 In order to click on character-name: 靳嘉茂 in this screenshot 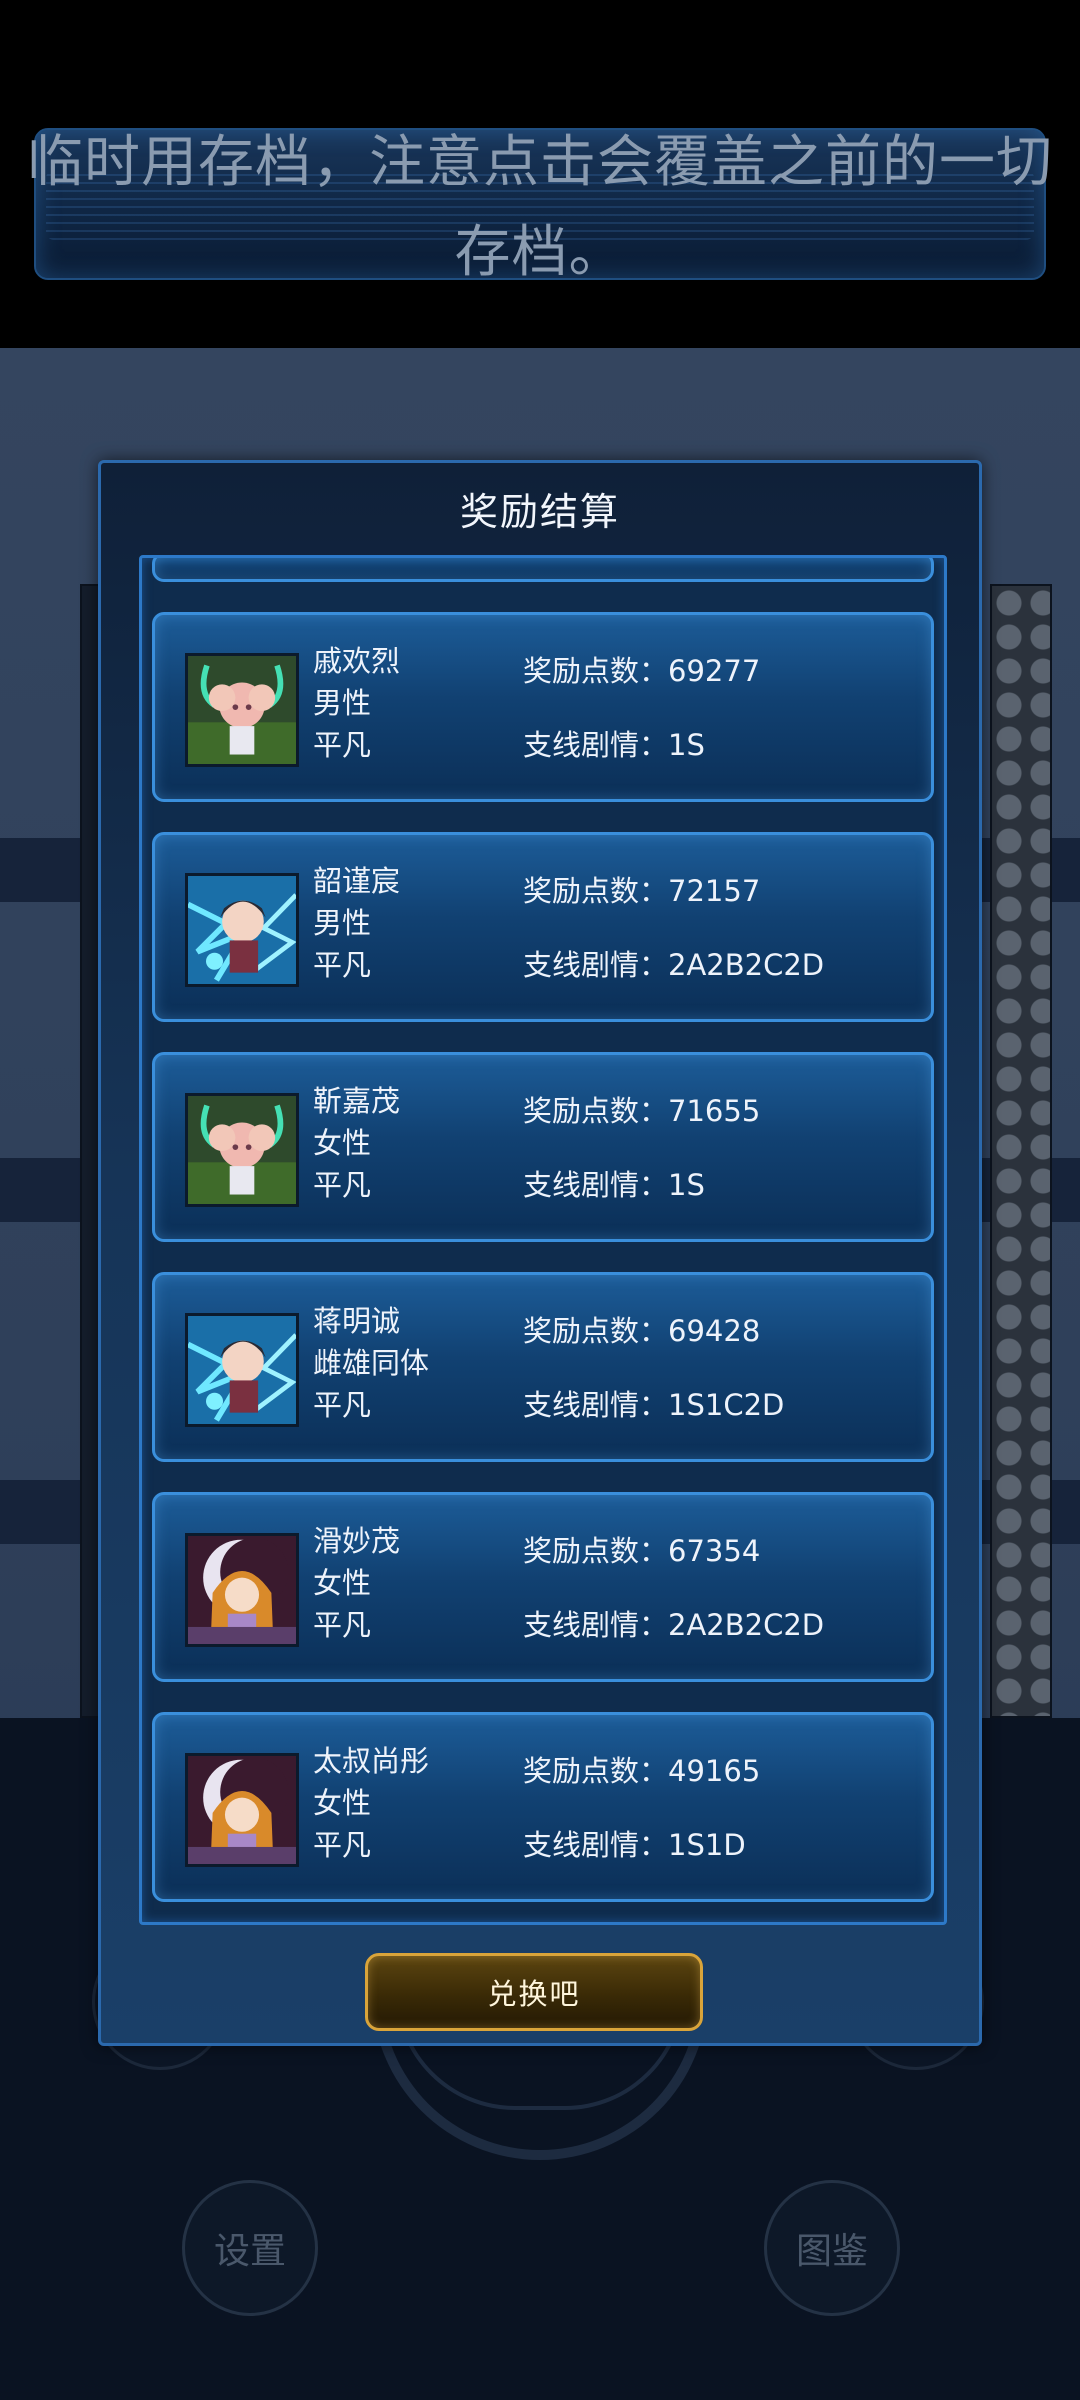, I will do `click(357, 1101)`.